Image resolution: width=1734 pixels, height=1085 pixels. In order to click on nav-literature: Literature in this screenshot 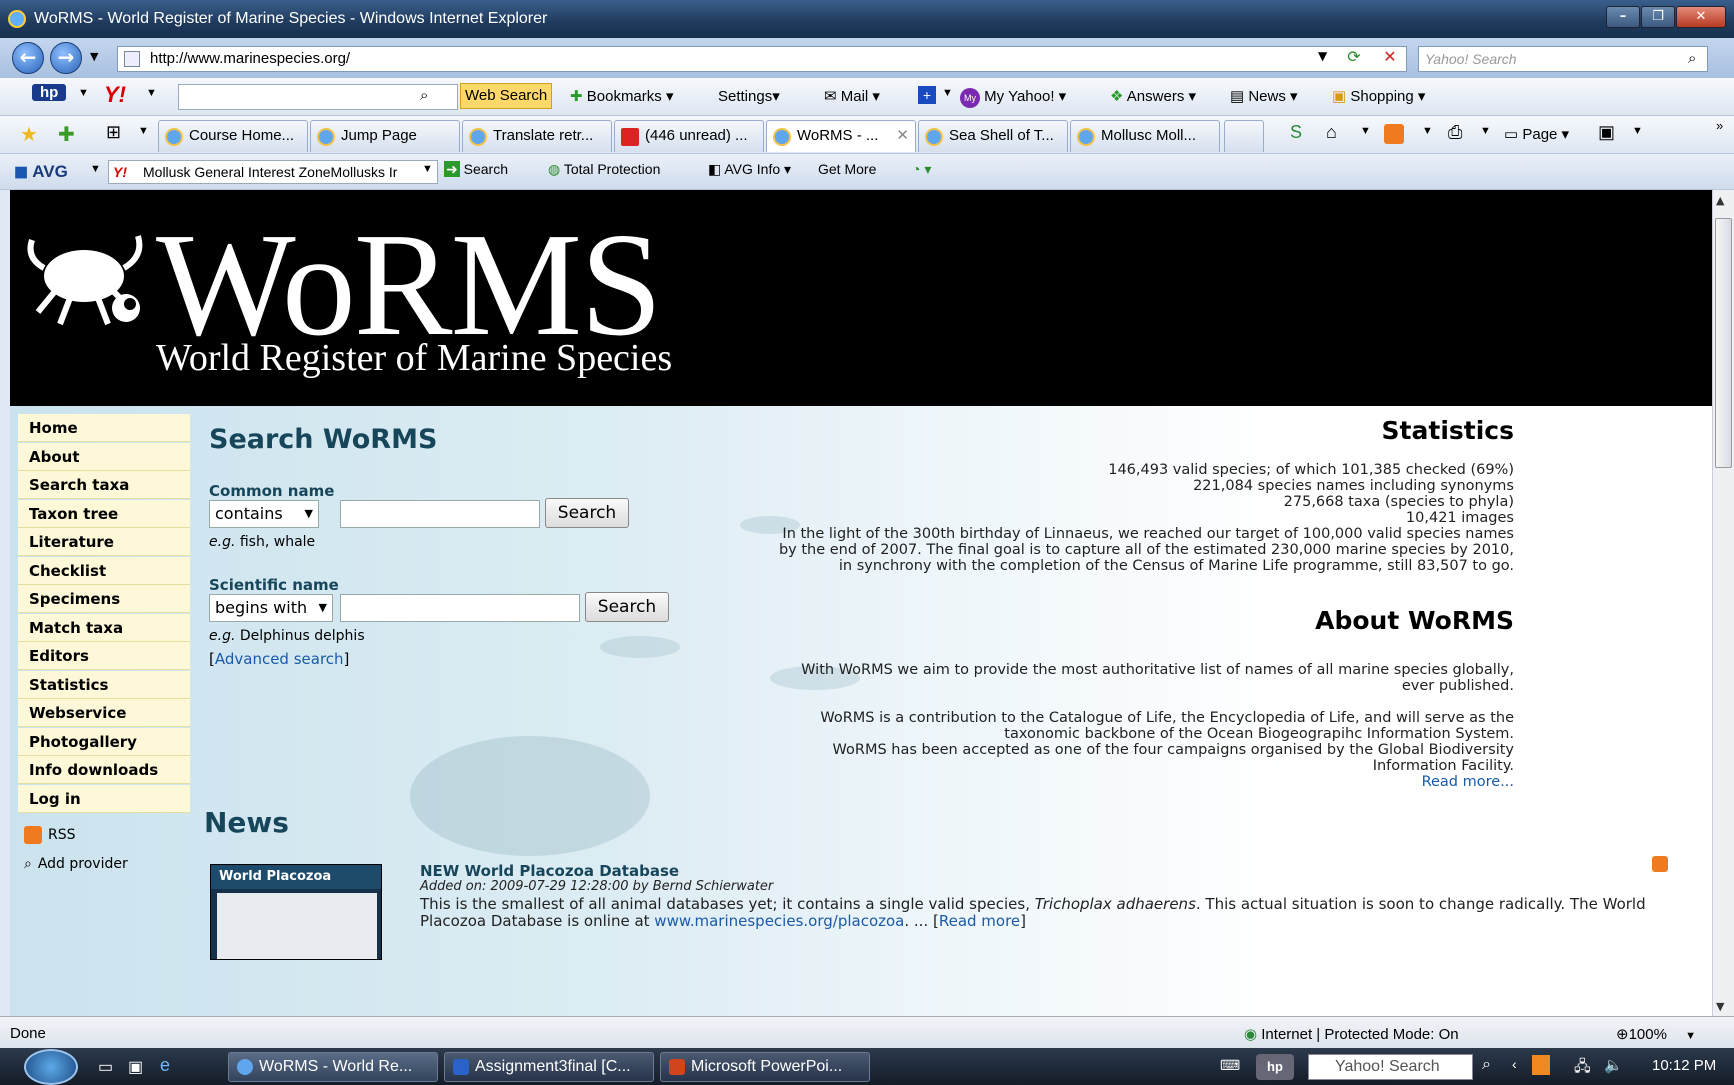, I will do `click(104, 542)`.